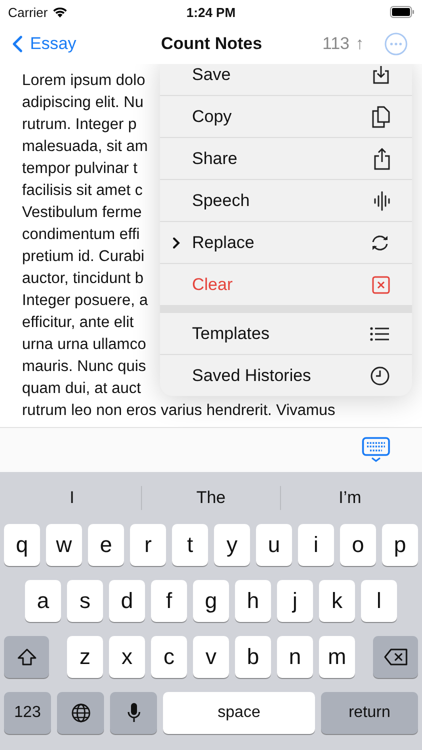  I want to click on menu-item: Clear, so click(286, 284).